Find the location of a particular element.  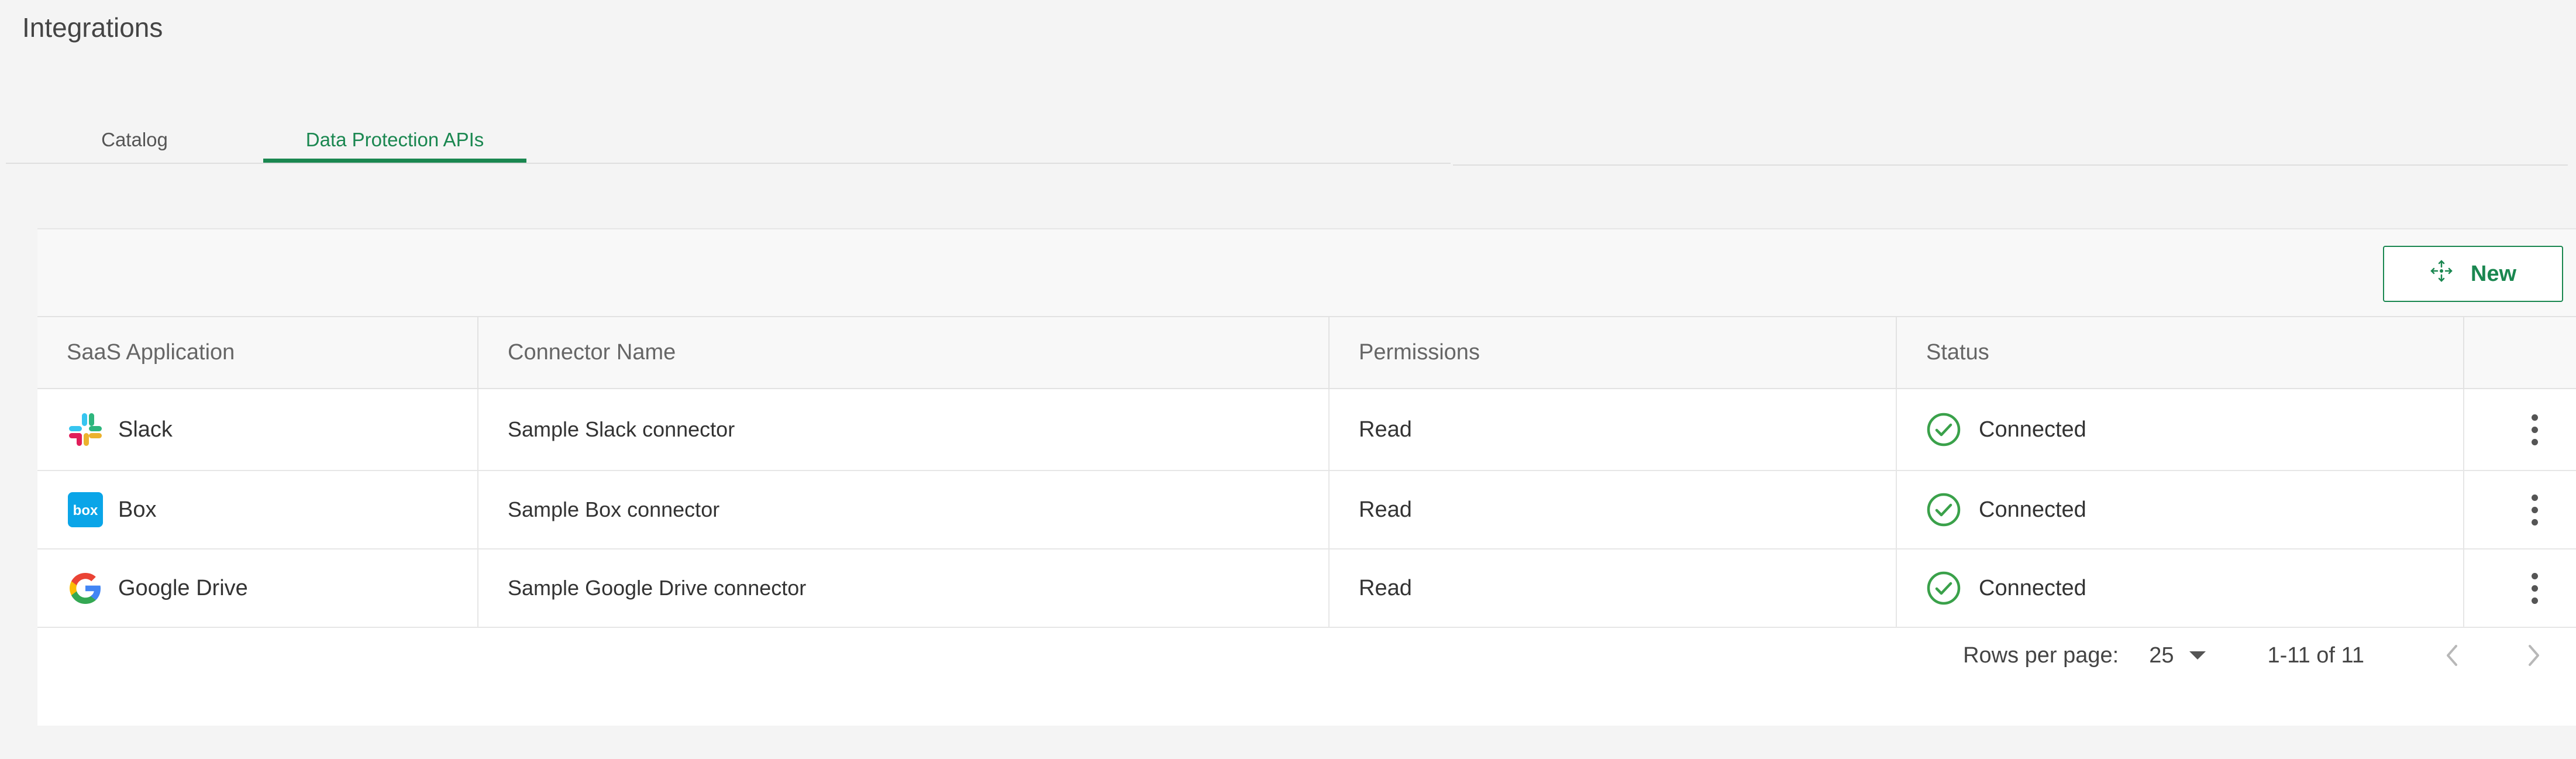

next-page-button is located at coordinates (2533, 655).